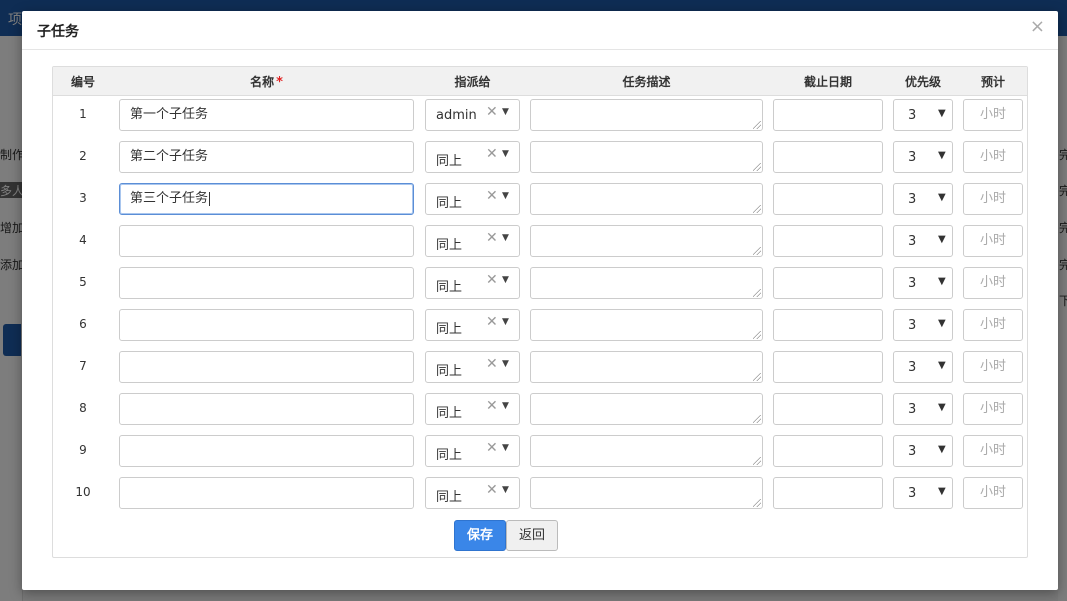 The image size is (1067, 601). What do you see at coordinates (266, 157) in the screenshot?
I see `task-name-input: 第二个子任务` at bounding box center [266, 157].